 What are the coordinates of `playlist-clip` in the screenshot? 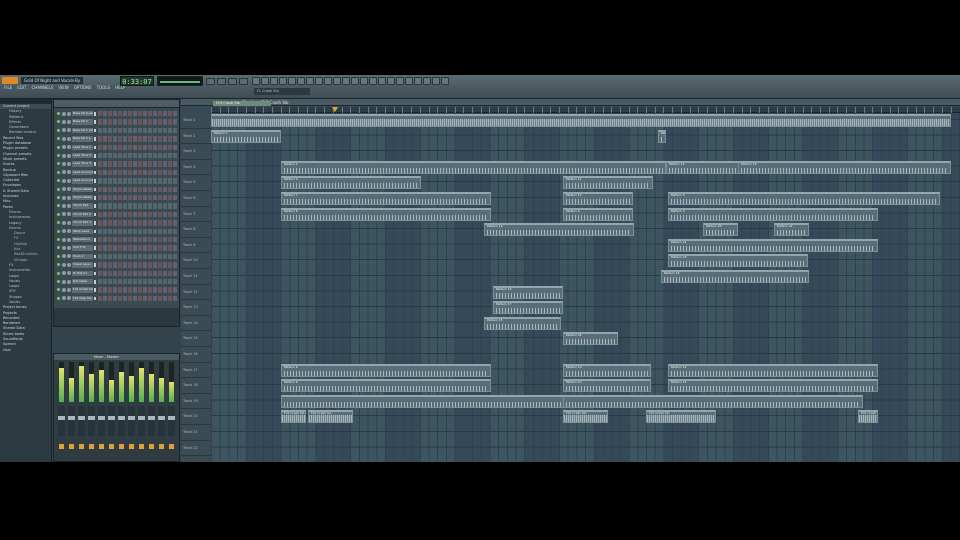 It's located at (581, 120).